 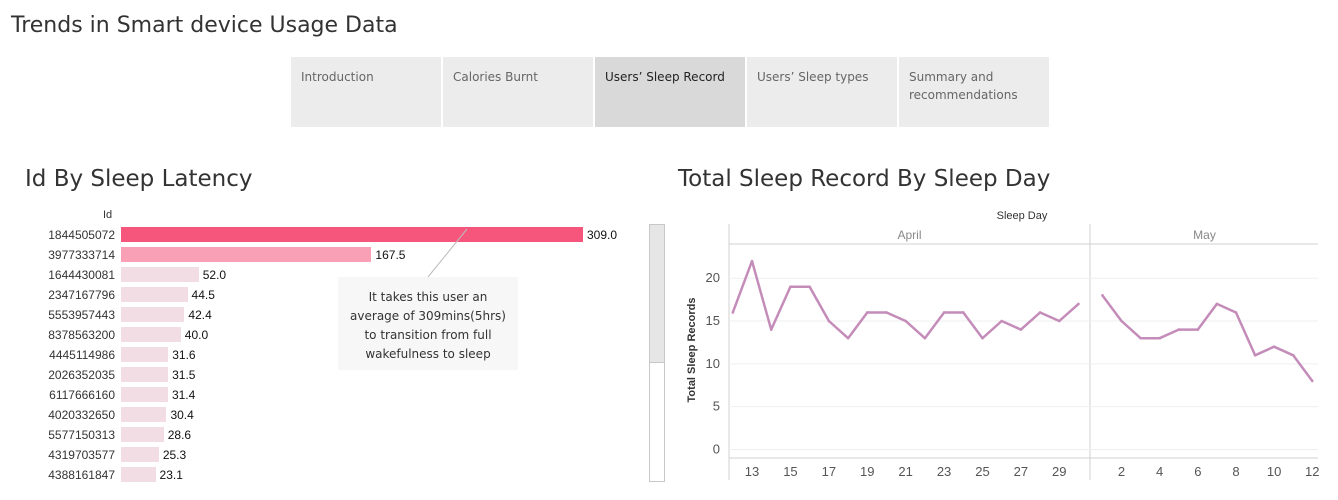 I want to click on x-tick-label: 13, so click(x=752, y=471).